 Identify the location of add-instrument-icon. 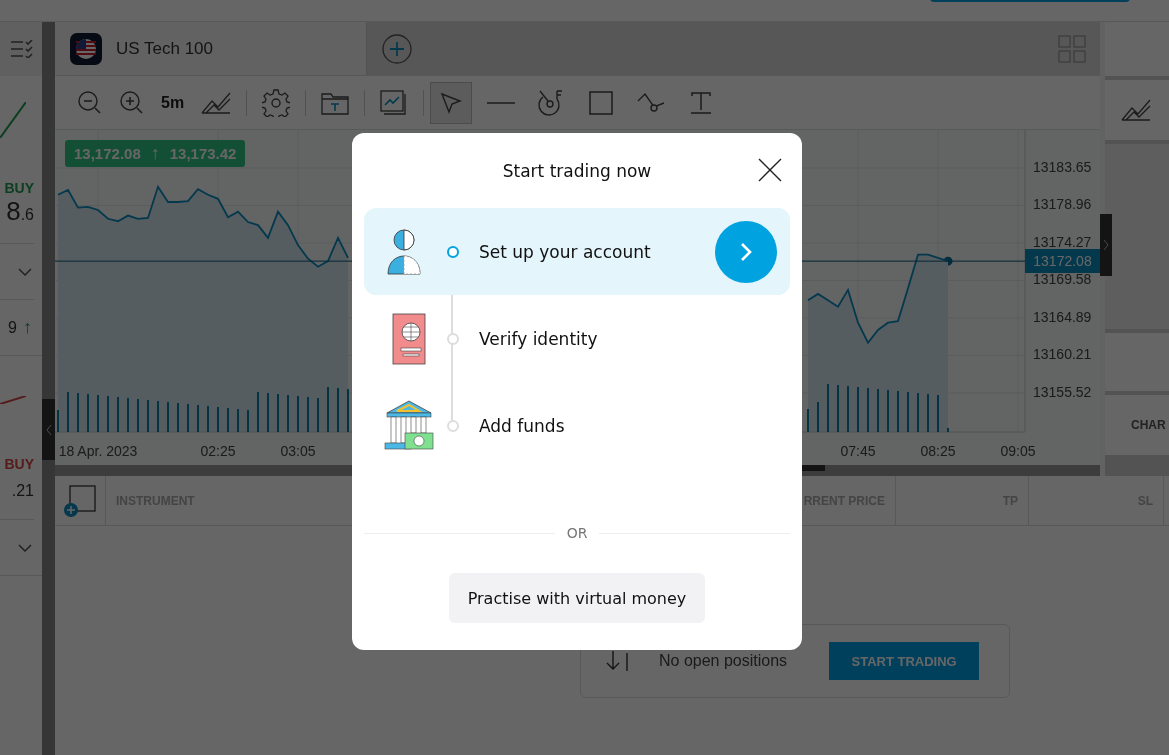
(80, 500).